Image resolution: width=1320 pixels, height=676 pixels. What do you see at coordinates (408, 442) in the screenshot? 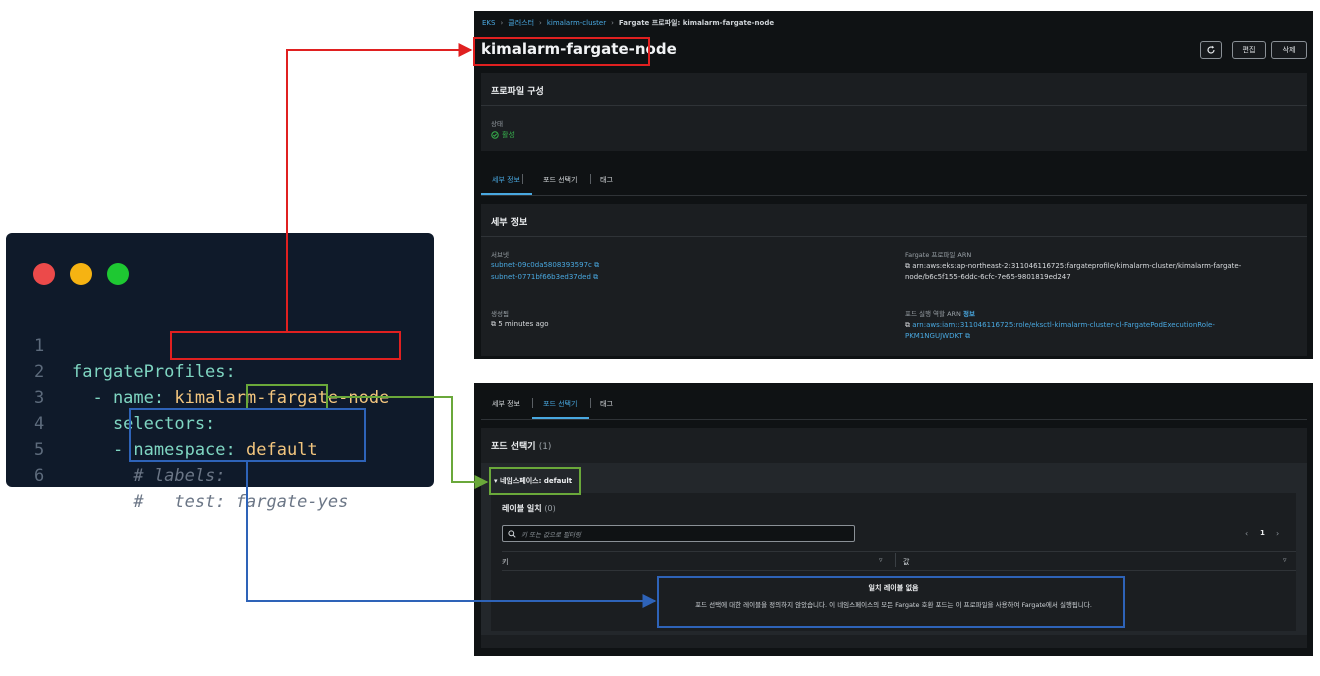
I see `green-connector-arrow` at bounding box center [408, 442].